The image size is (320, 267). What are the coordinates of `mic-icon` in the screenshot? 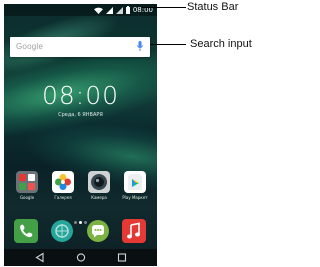 It's located at (140, 46).